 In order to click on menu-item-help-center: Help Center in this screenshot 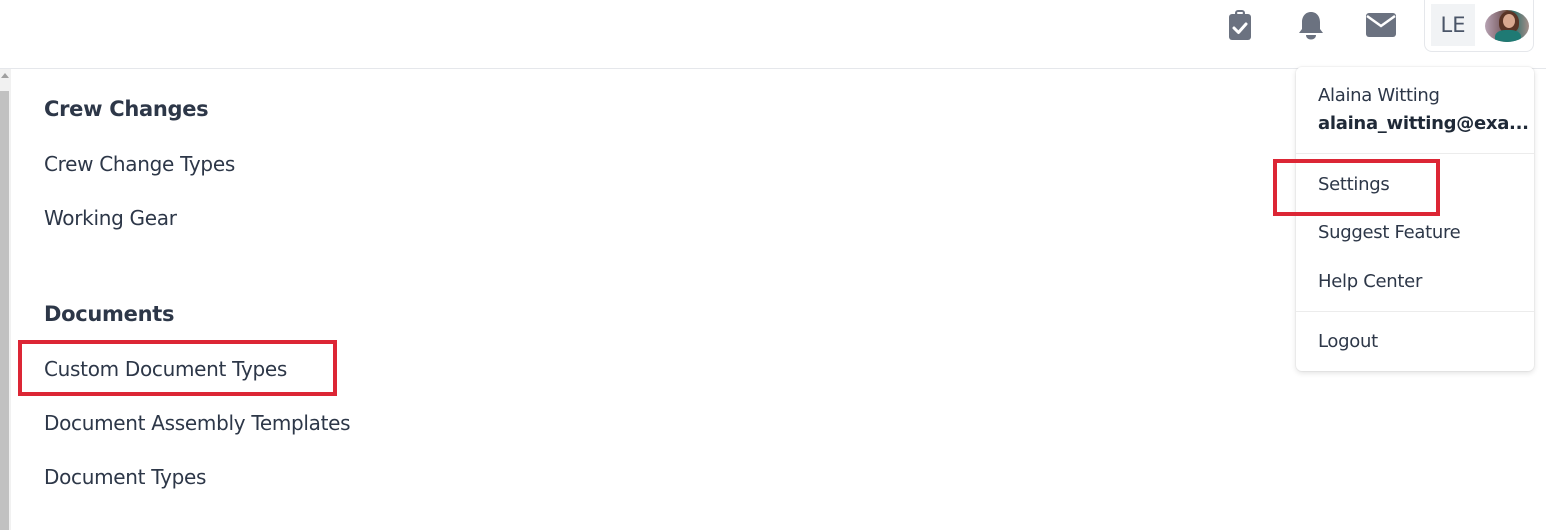, I will do `click(1370, 281)`.